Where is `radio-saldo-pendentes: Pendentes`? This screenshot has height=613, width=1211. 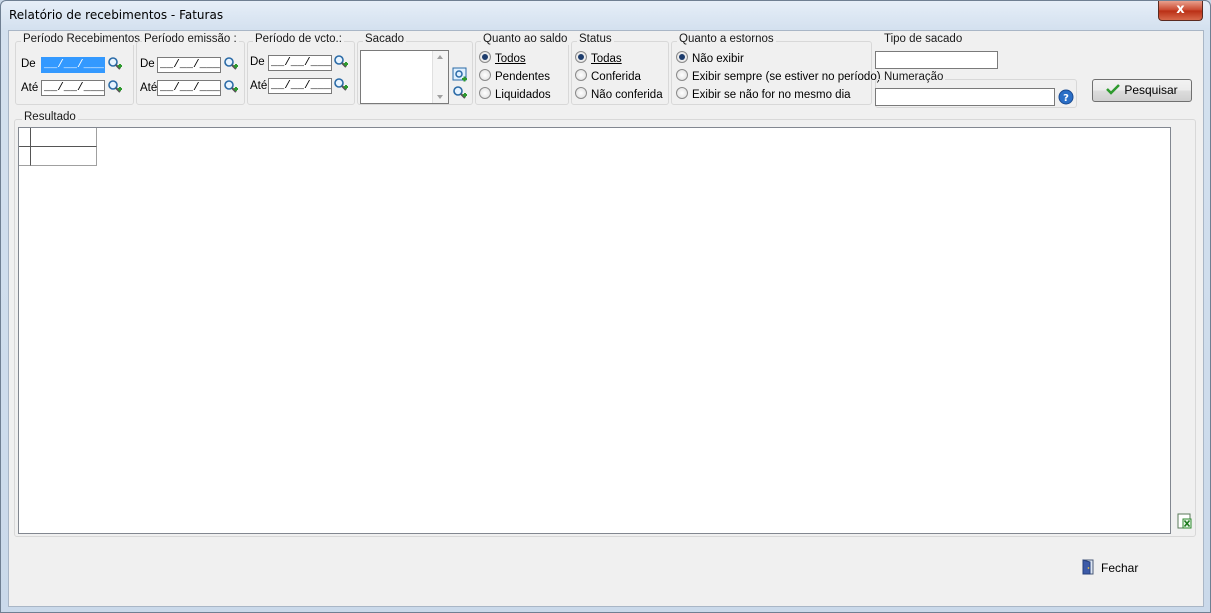
radio-saldo-pendentes: Pendentes is located at coordinates (514, 77).